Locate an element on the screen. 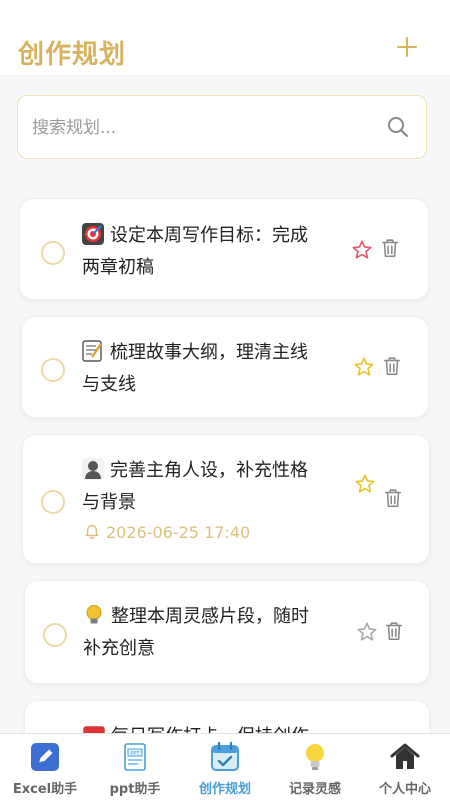  tab-record-inspiration: 记录灵感 is located at coordinates (315, 767).